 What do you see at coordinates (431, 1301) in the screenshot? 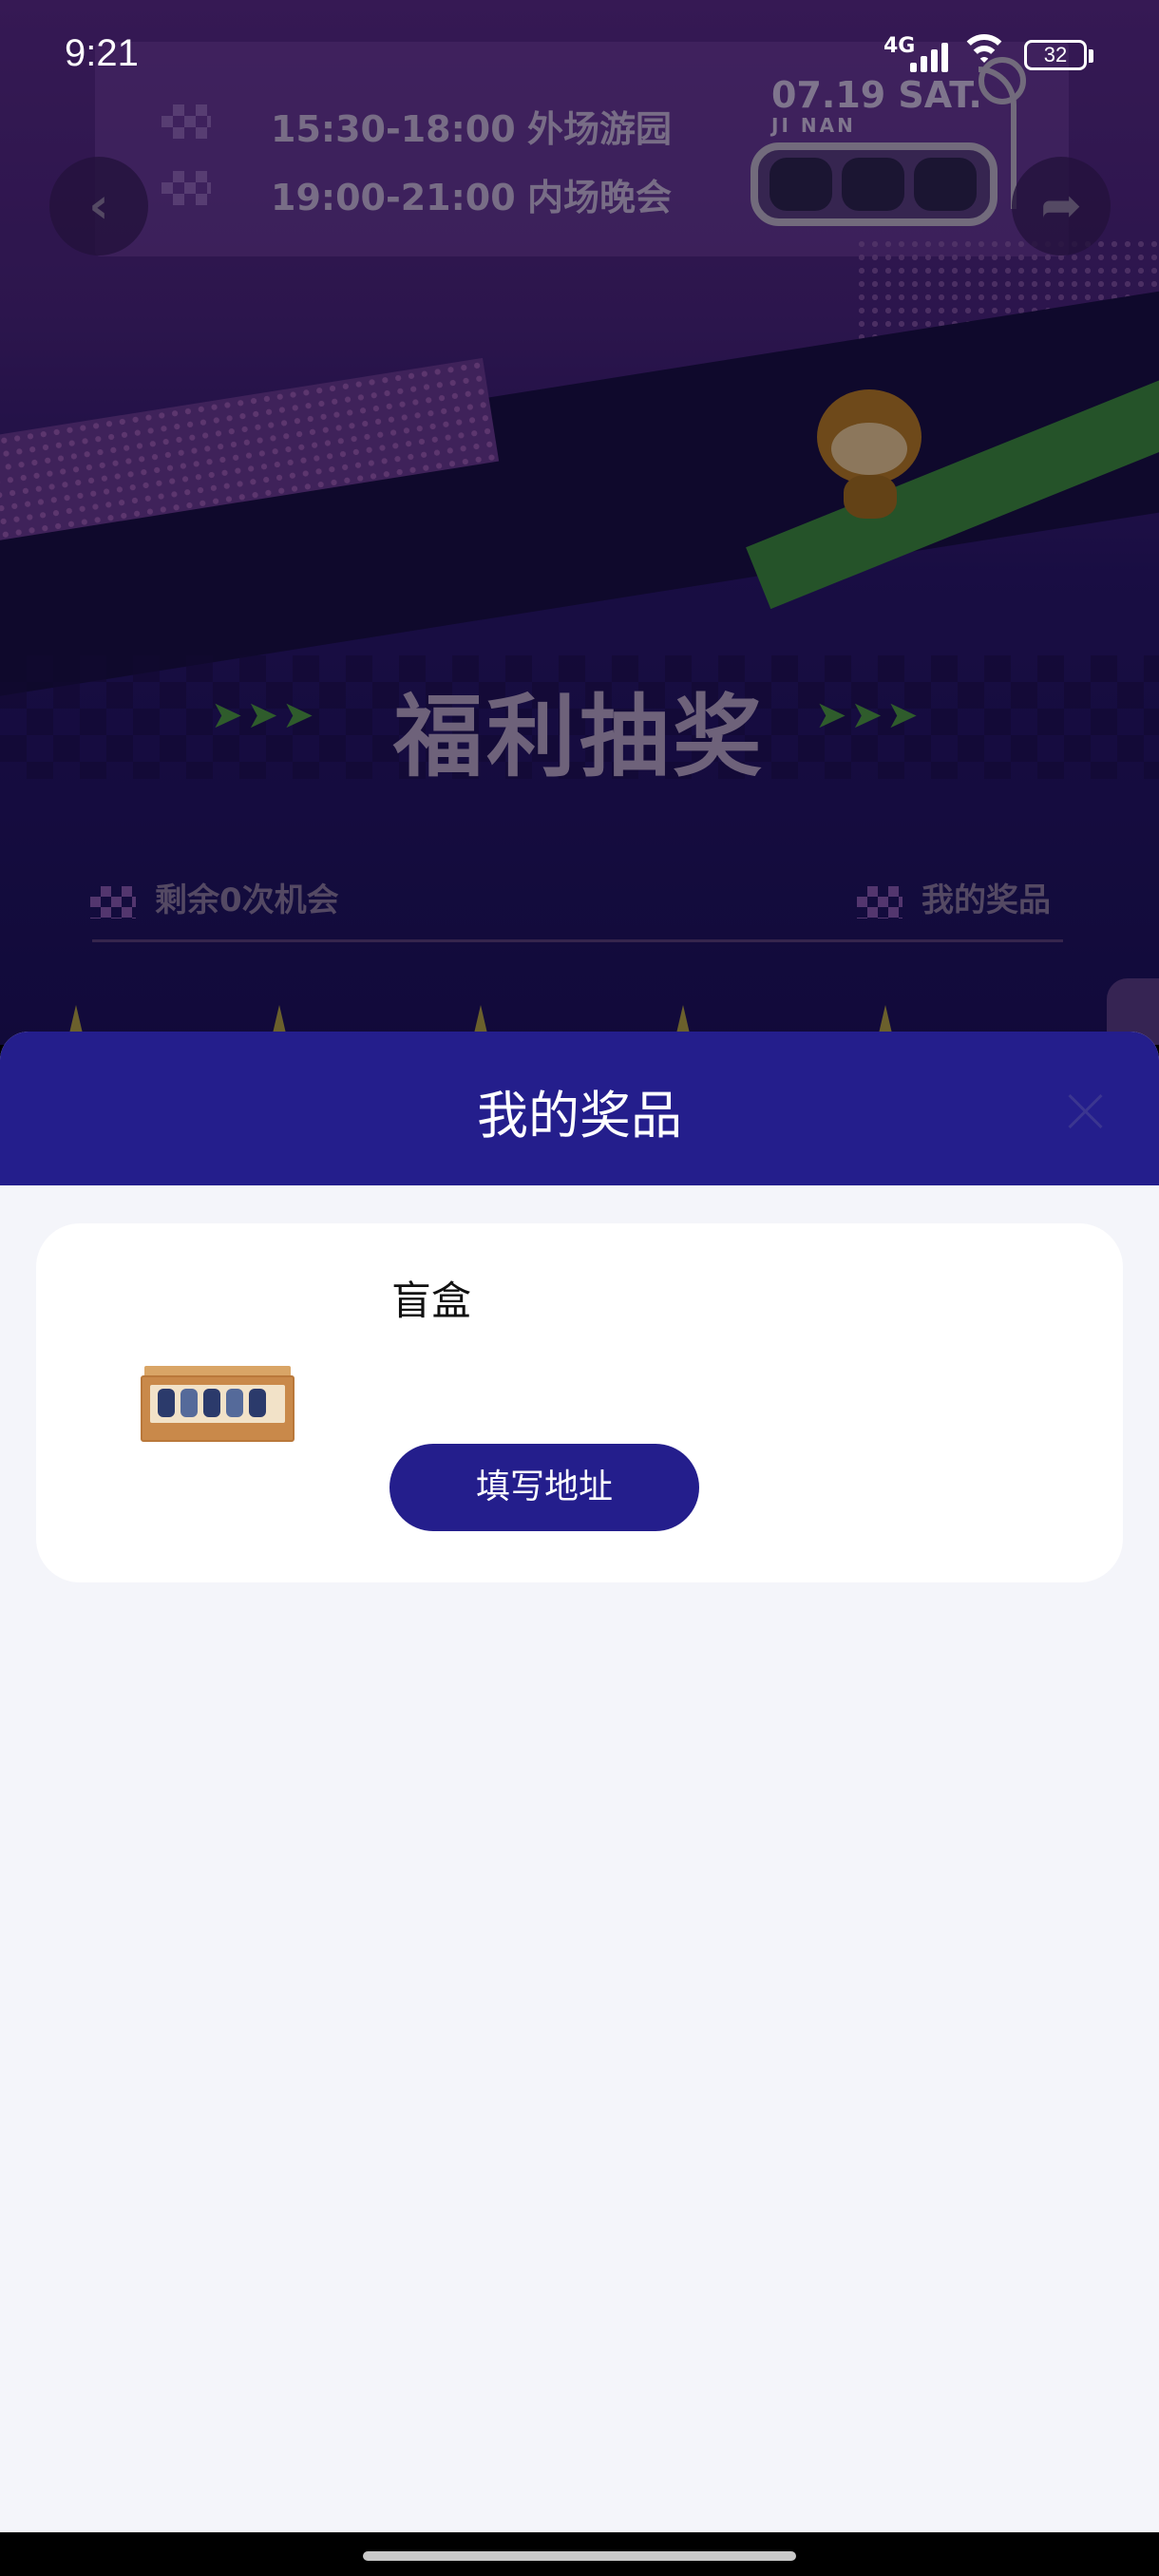
I see `prize-name: 盲盒` at bounding box center [431, 1301].